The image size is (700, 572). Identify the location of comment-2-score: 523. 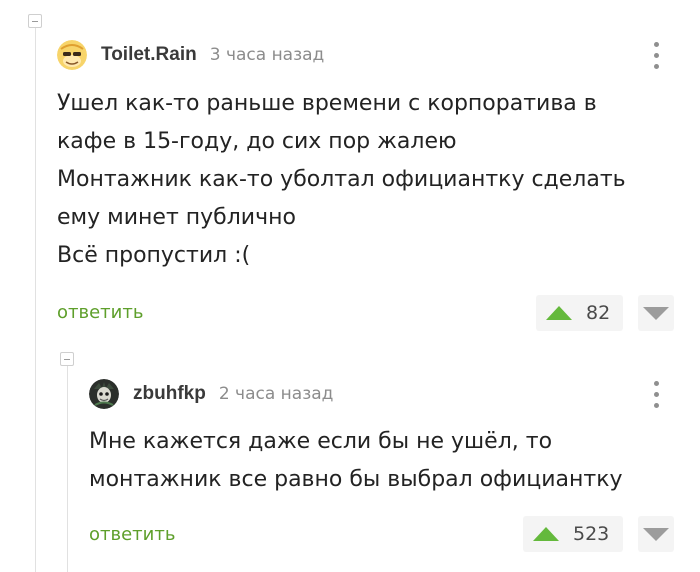
(591, 534).